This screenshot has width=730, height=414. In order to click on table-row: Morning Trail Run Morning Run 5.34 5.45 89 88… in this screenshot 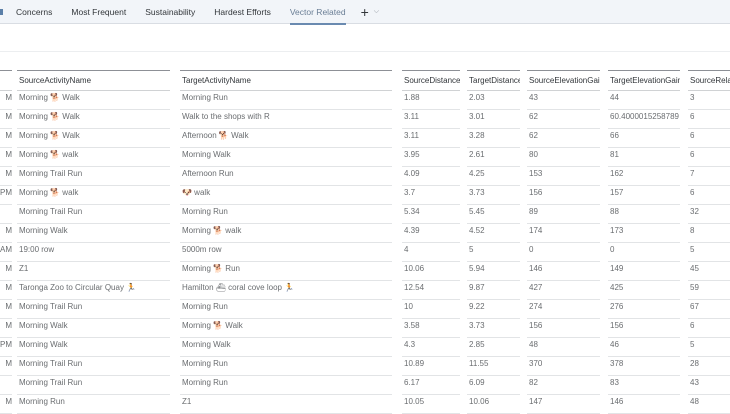, I will do `click(365, 214)`.